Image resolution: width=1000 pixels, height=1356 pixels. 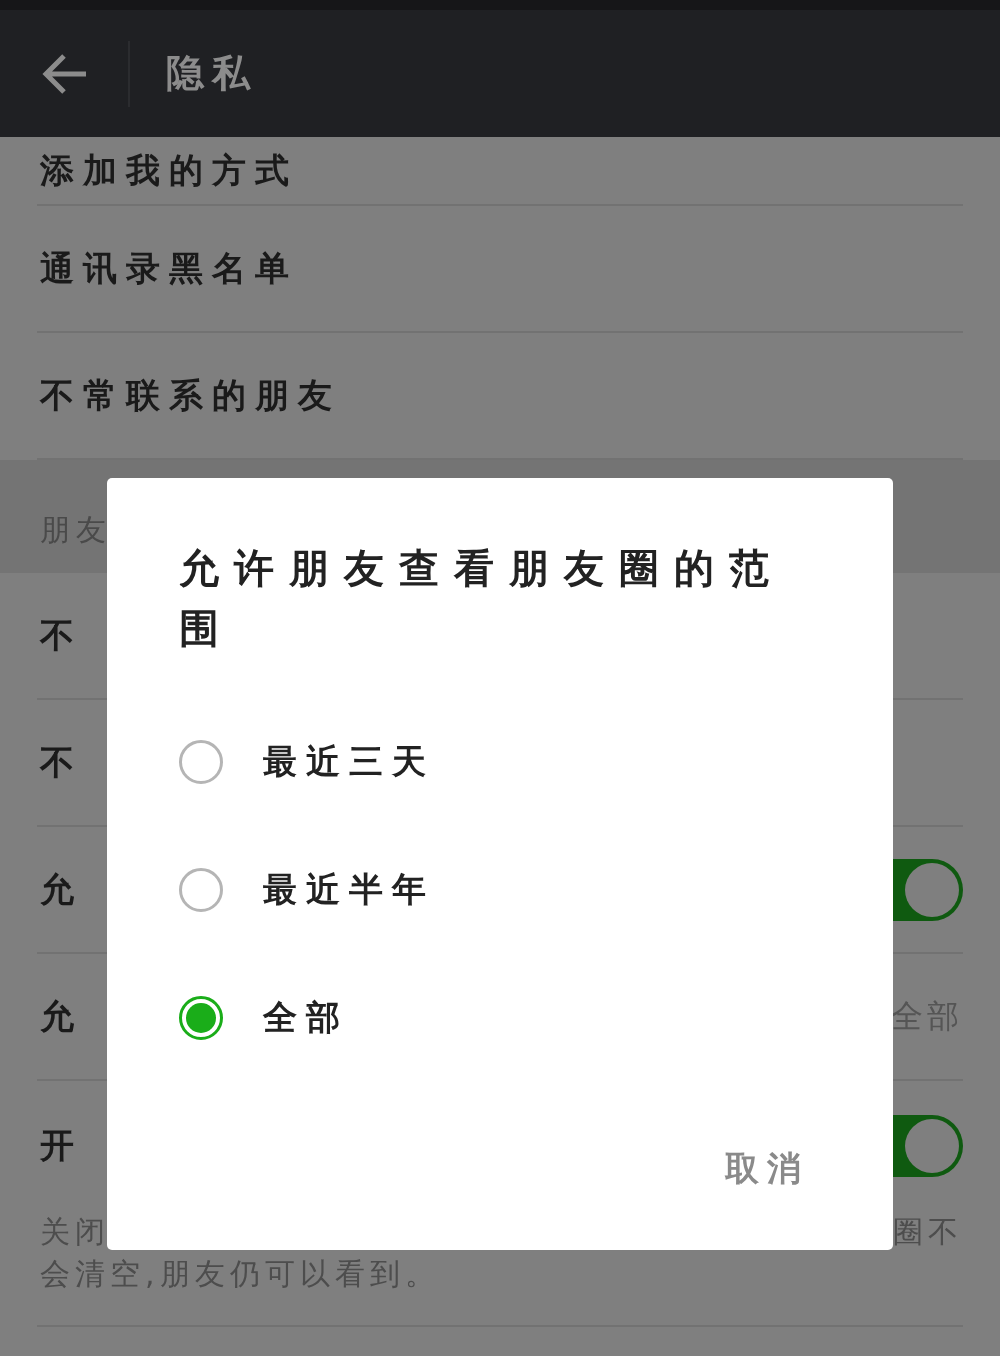 I want to click on screen-title: 隐私, so click(x=212, y=73).